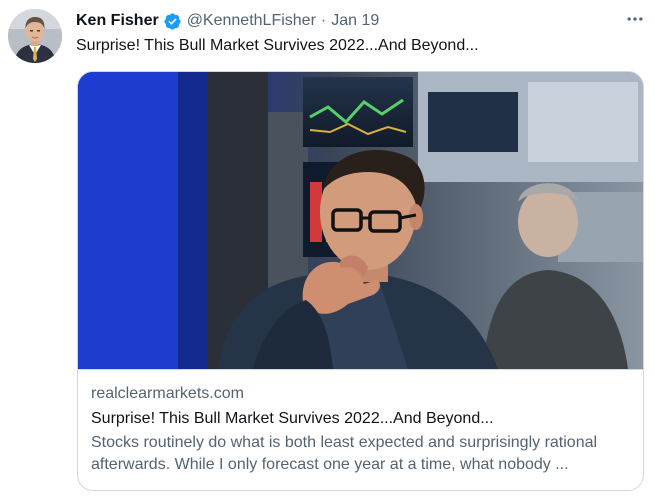 This screenshot has width=655, height=500. I want to click on more-button, so click(635, 21).